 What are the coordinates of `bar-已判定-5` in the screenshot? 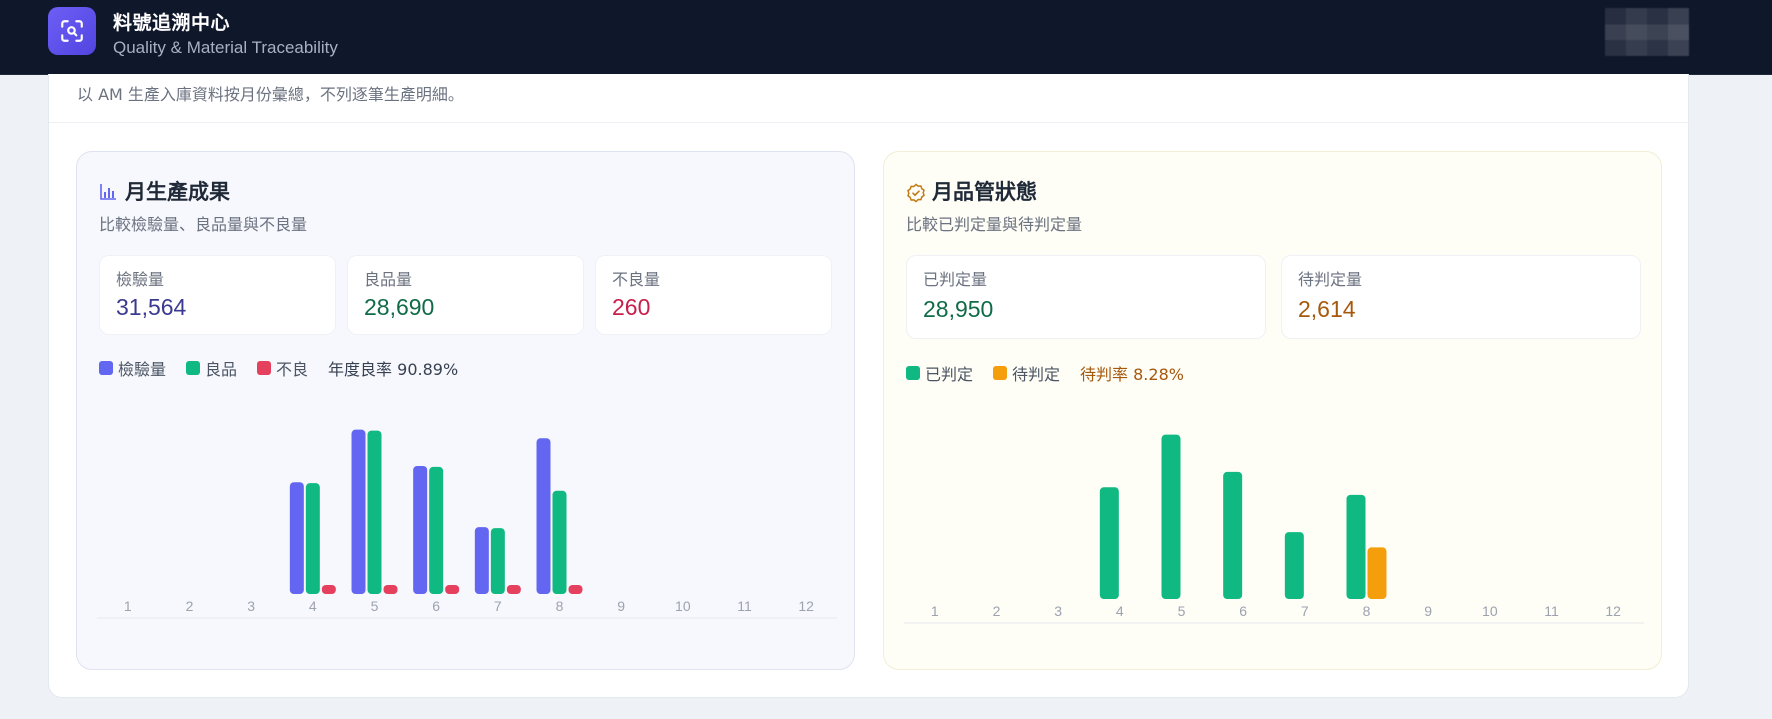 It's located at (1171, 516).